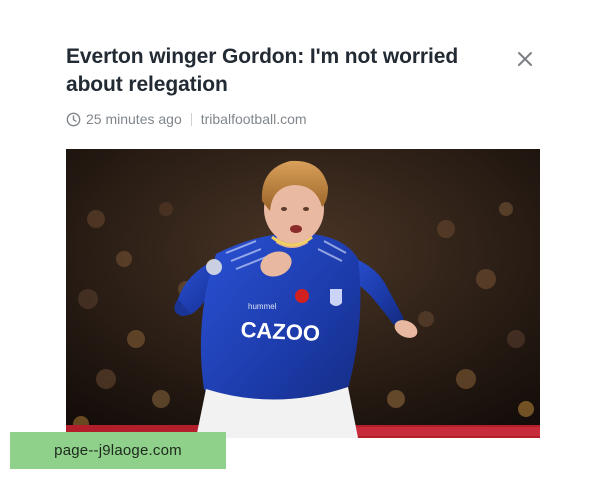  Describe the element at coordinates (186, 119) in the screenshot. I see `article-meta: 25 minutes ago tribalfootball.com` at that location.